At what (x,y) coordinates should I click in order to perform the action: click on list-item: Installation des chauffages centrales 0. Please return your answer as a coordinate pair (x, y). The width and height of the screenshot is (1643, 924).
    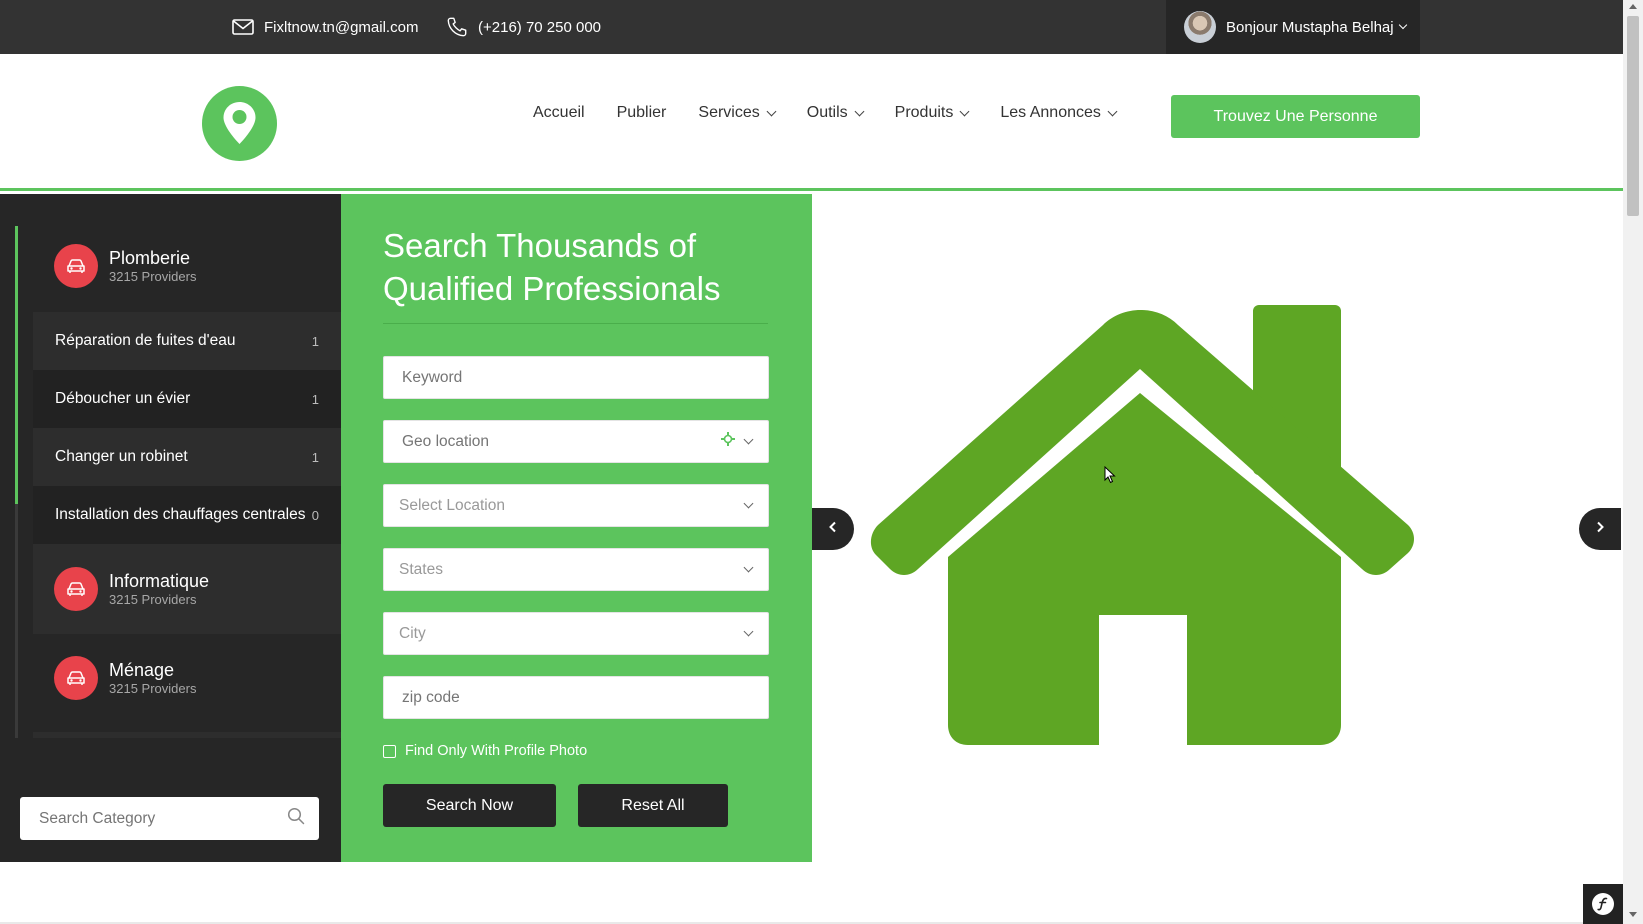
    Looking at the image, I should click on (187, 515).